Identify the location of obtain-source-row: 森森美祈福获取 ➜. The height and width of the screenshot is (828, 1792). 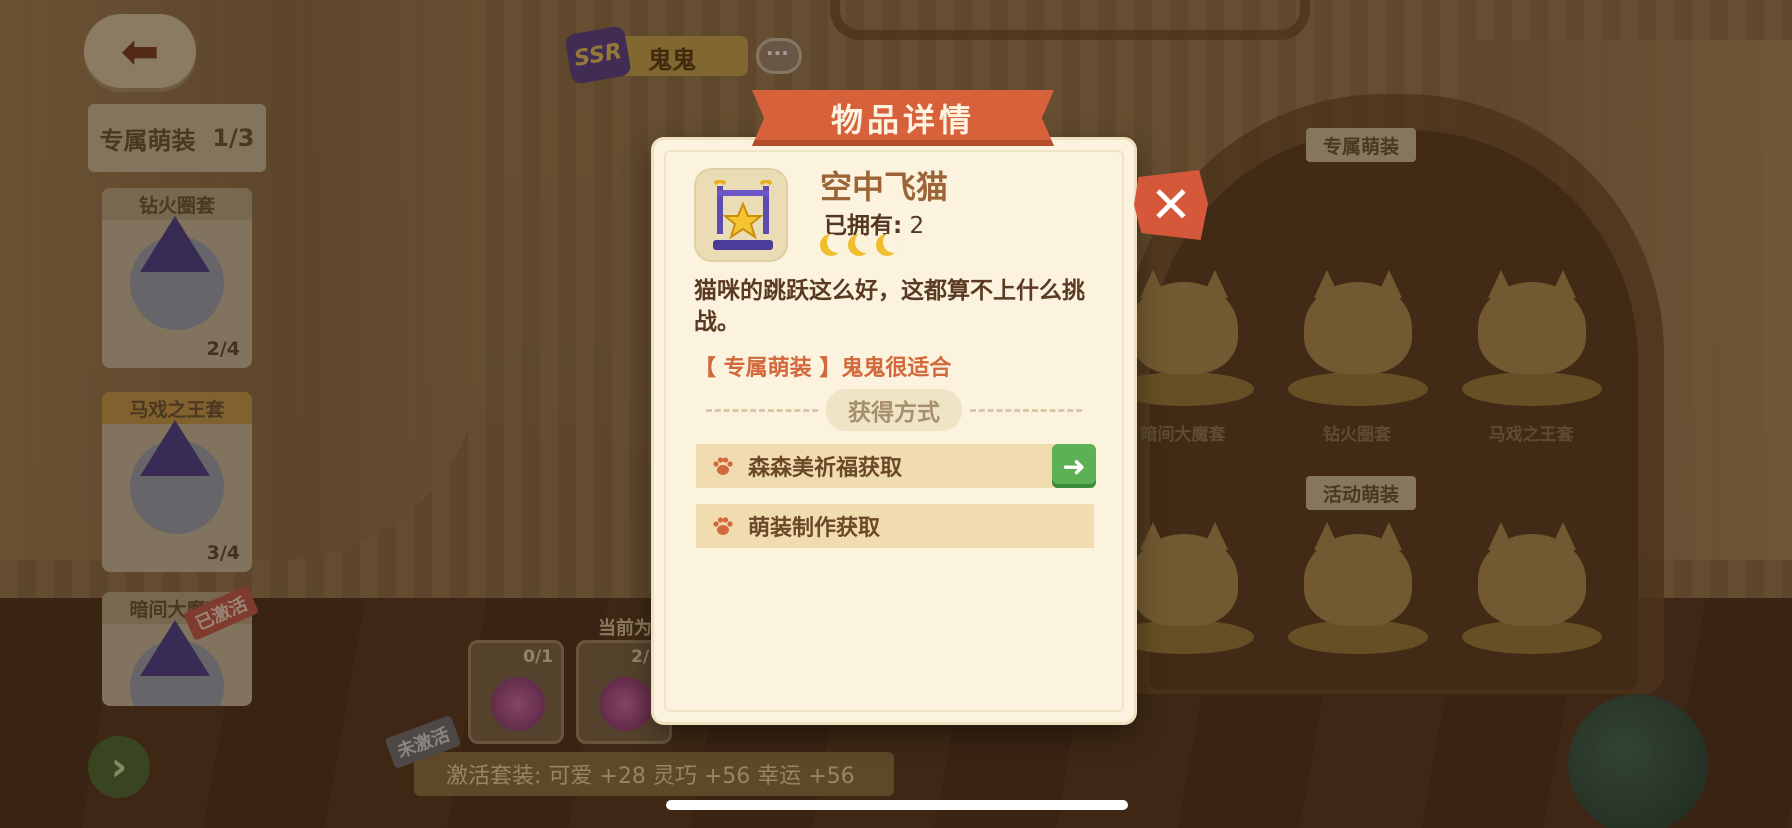
(896, 466).